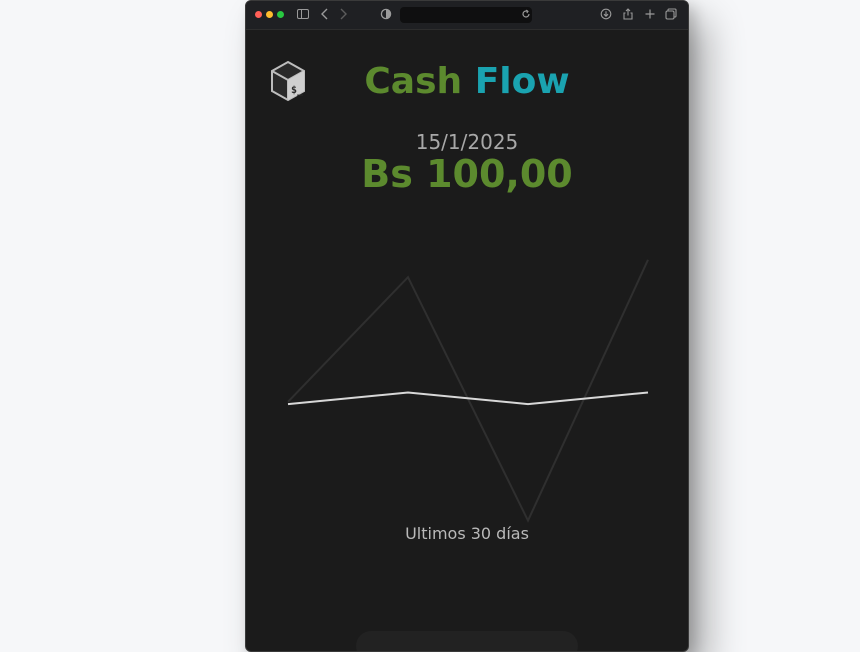 This screenshot has height=652, width=860. What do you see at coordinates (467, 174) in the screenshot?
I see `balance-amount: Bs 100,00` at bounding box center [467, 174].